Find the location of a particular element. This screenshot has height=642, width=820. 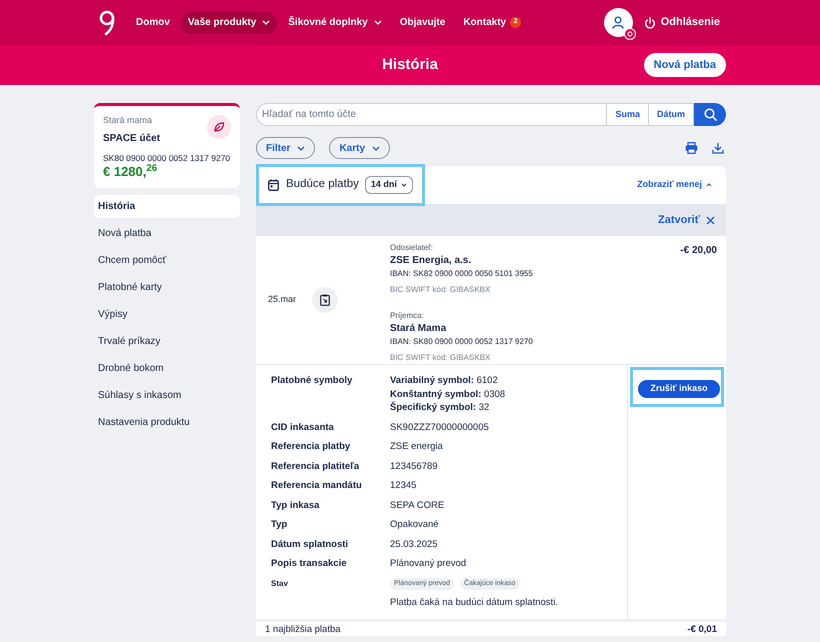

party-name: ZSE Energia, a.s. is located at coordinates (431, 261).